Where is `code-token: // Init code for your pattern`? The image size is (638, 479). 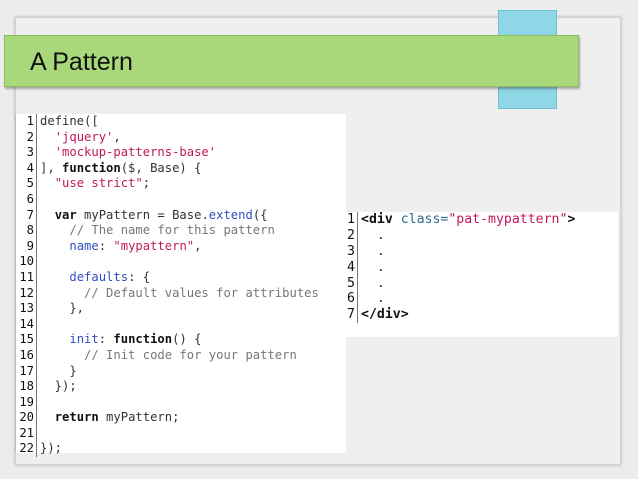
code-token: // Init code for your pattern is located at coordinates (190, 354).